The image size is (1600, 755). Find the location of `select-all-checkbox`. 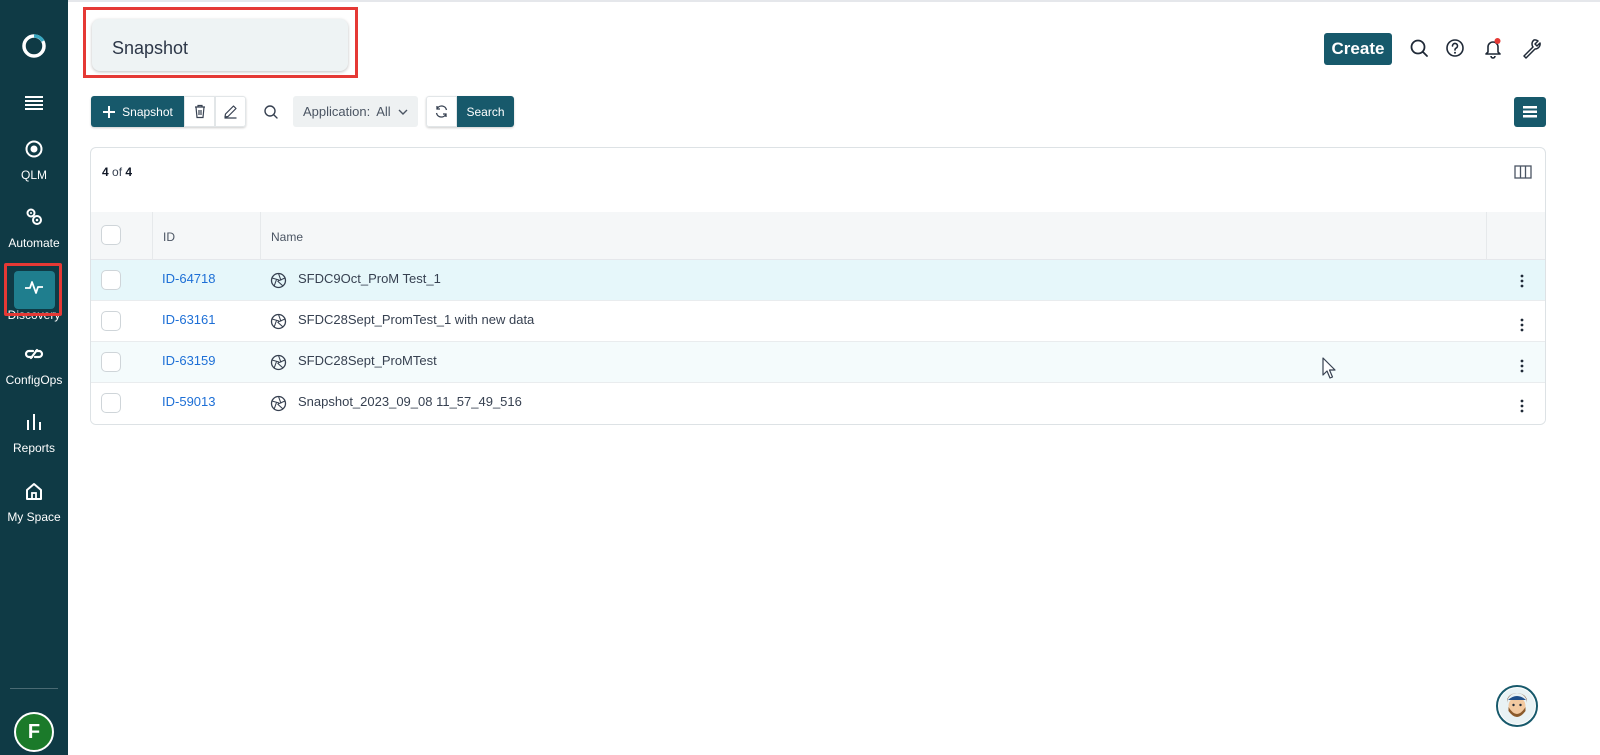

select-all-checkbox is located at coordinates (111, 235).